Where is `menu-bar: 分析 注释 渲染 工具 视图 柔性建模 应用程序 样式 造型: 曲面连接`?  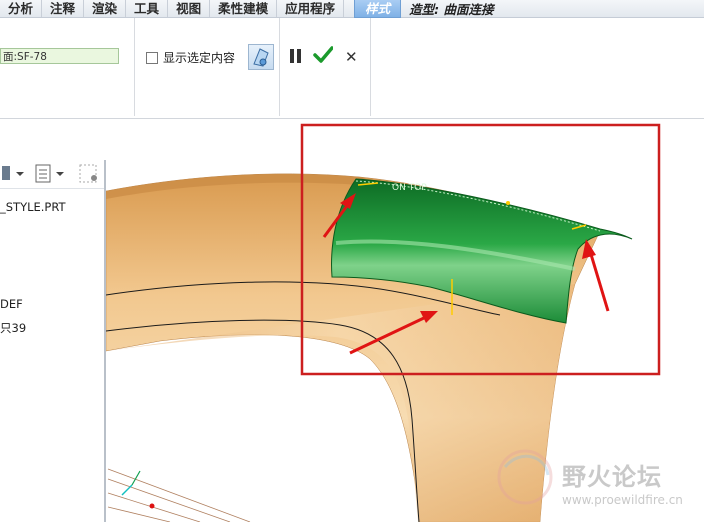 menu-bar: 分析 注释 渲染 工具 视图 柔性建模 应用程序 样式 造型: 曲面连接 is located at coordinates (352, 9).